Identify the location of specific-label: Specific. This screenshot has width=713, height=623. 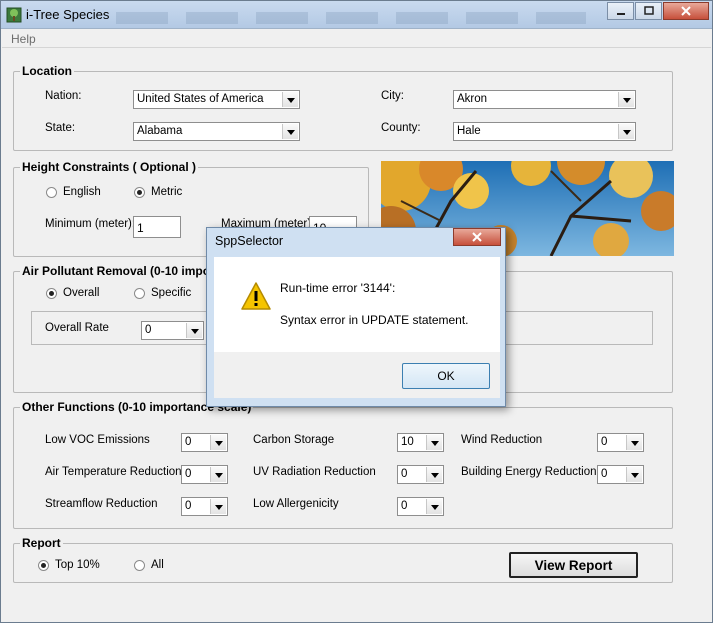
(171, 293).